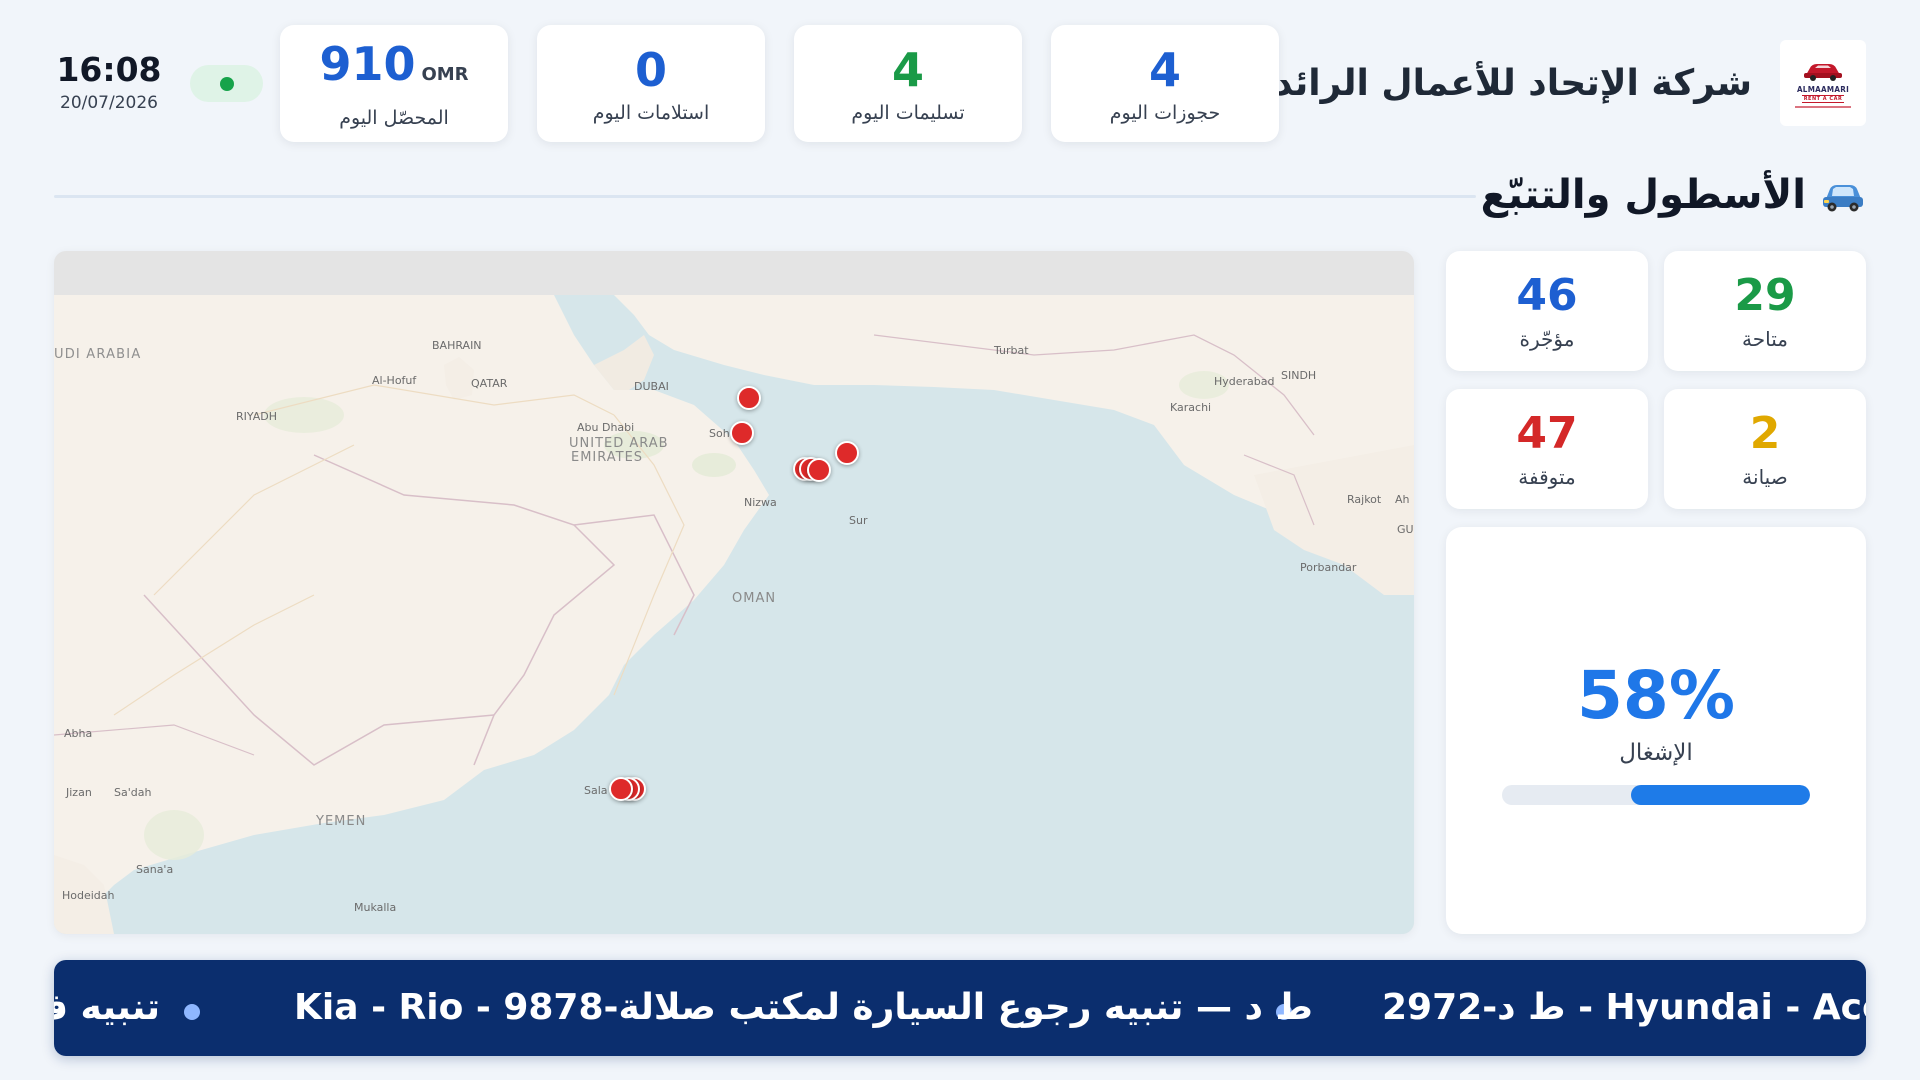 This screenshot has height=1080, width=1920. Describe the element at coordinates (1364, 499) in the screenshot. I see `map-label-rajkot: Rajkot` at that location.